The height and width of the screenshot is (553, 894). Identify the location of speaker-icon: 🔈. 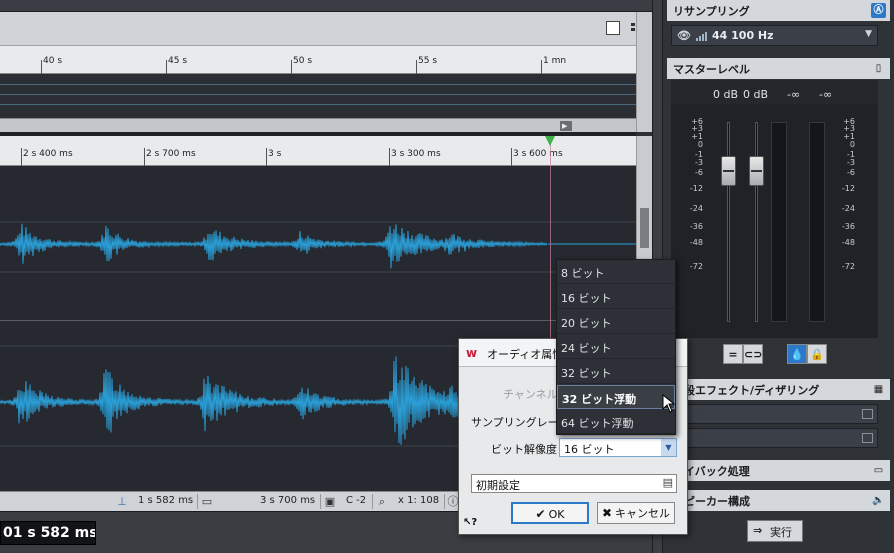
(878, 500).